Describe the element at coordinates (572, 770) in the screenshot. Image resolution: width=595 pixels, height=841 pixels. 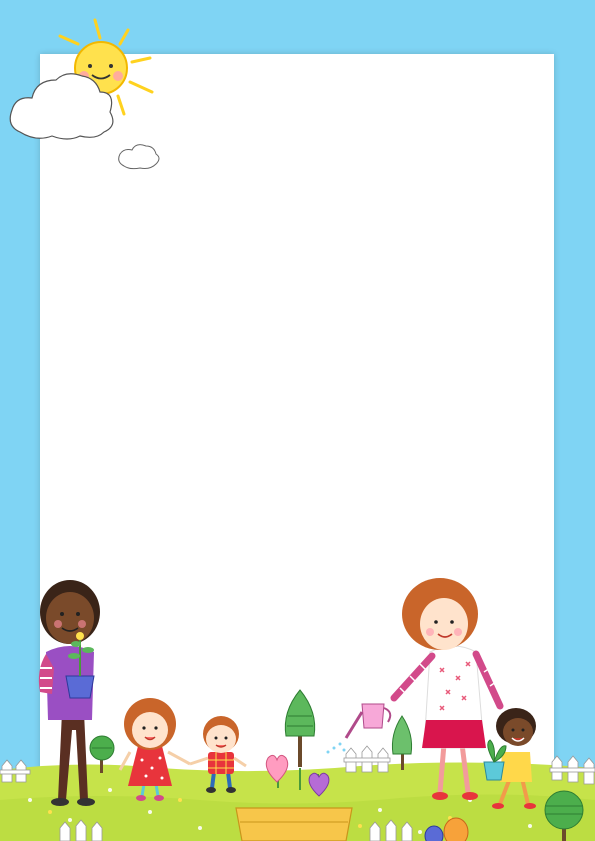
I see `fence-right` at that location.